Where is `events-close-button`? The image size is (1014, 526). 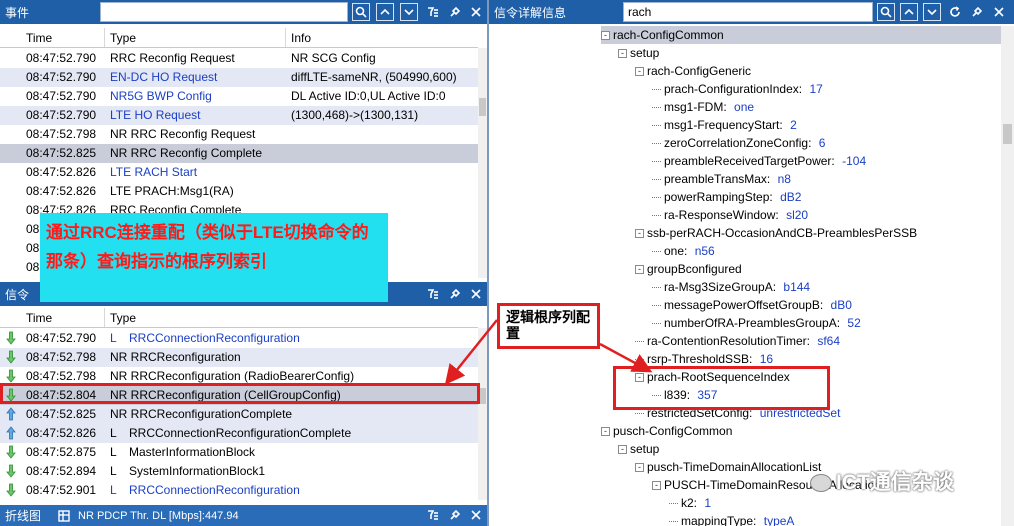 events-close-button is located at coordinates (476, 12).